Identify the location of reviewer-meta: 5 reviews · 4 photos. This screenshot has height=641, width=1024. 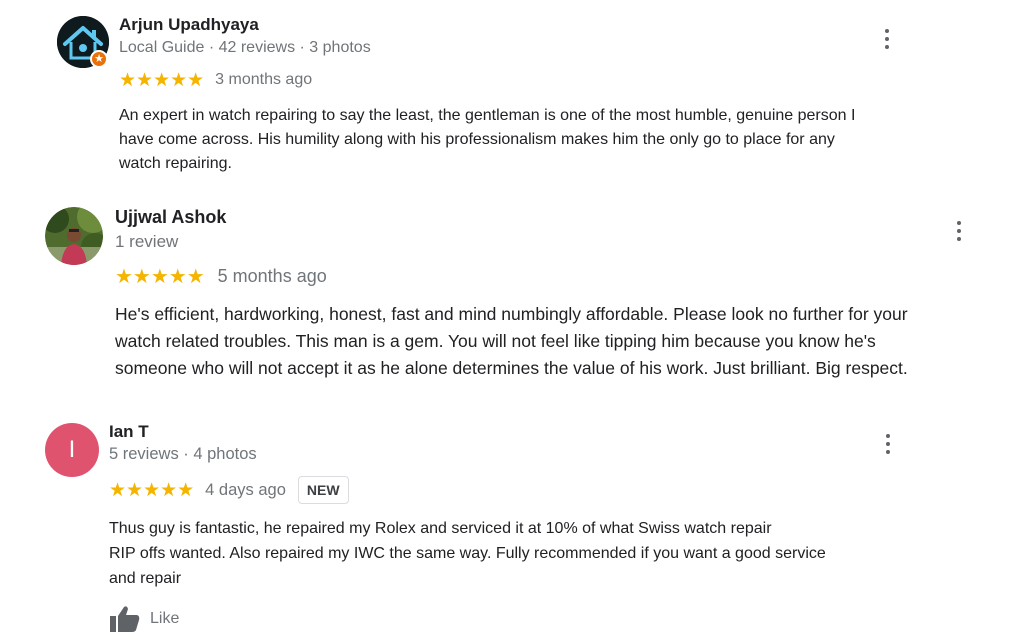
(183, 454).